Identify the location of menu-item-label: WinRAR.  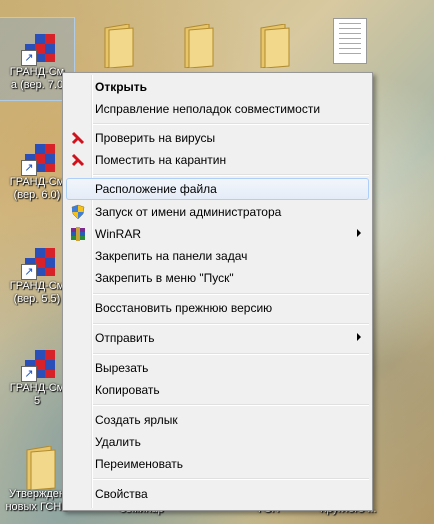
(118, 234).